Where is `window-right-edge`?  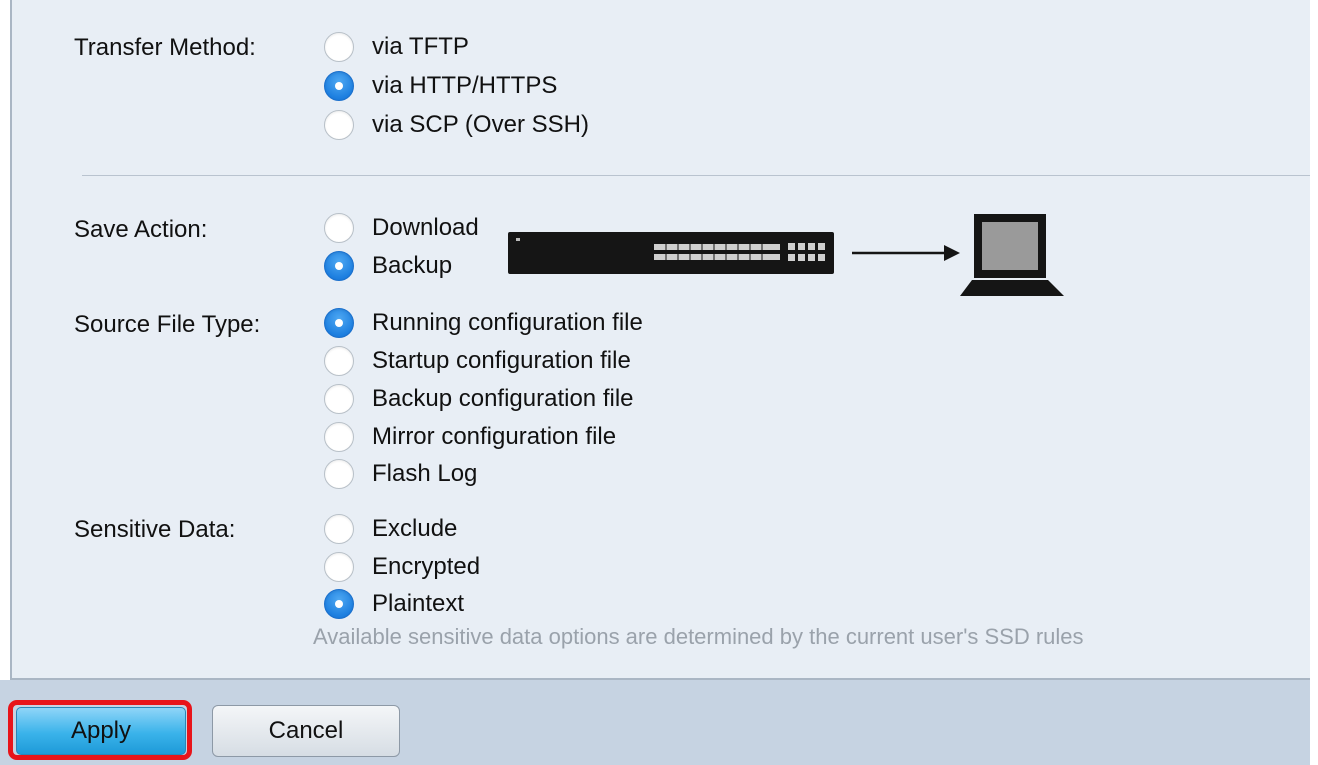
window-right-edge is located at coordinates (1314, 382).